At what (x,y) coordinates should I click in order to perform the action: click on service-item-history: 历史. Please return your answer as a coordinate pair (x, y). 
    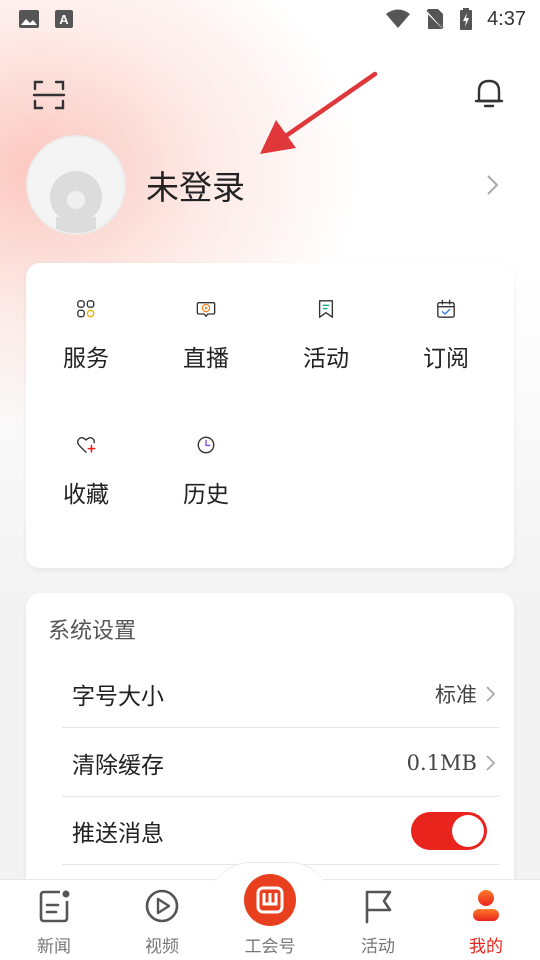
    Looking at the image, I should click on (206, 454).